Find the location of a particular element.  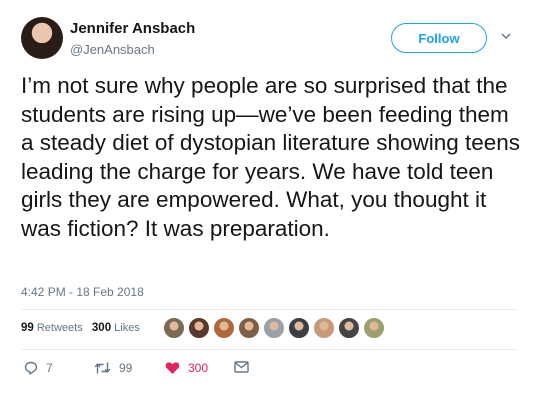

tweet-stats: 99 Retweets 300 Likes is located at coordinates (80, 328).